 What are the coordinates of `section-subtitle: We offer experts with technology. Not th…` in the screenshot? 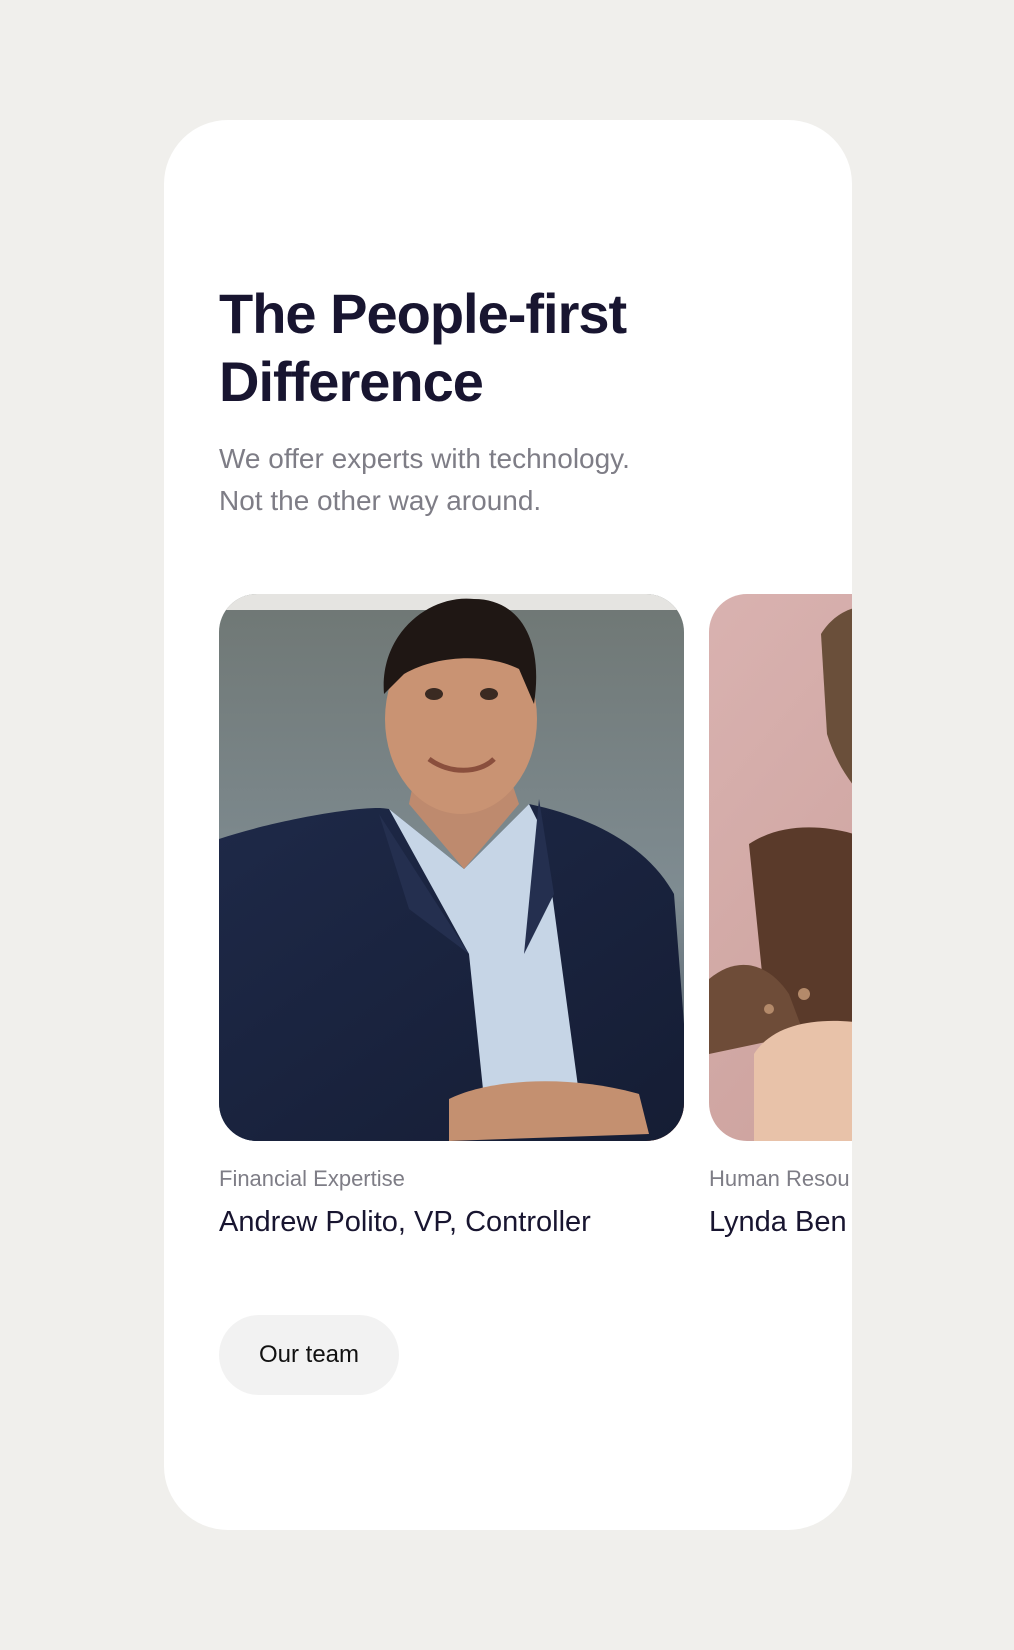 It's located at (479, 480).